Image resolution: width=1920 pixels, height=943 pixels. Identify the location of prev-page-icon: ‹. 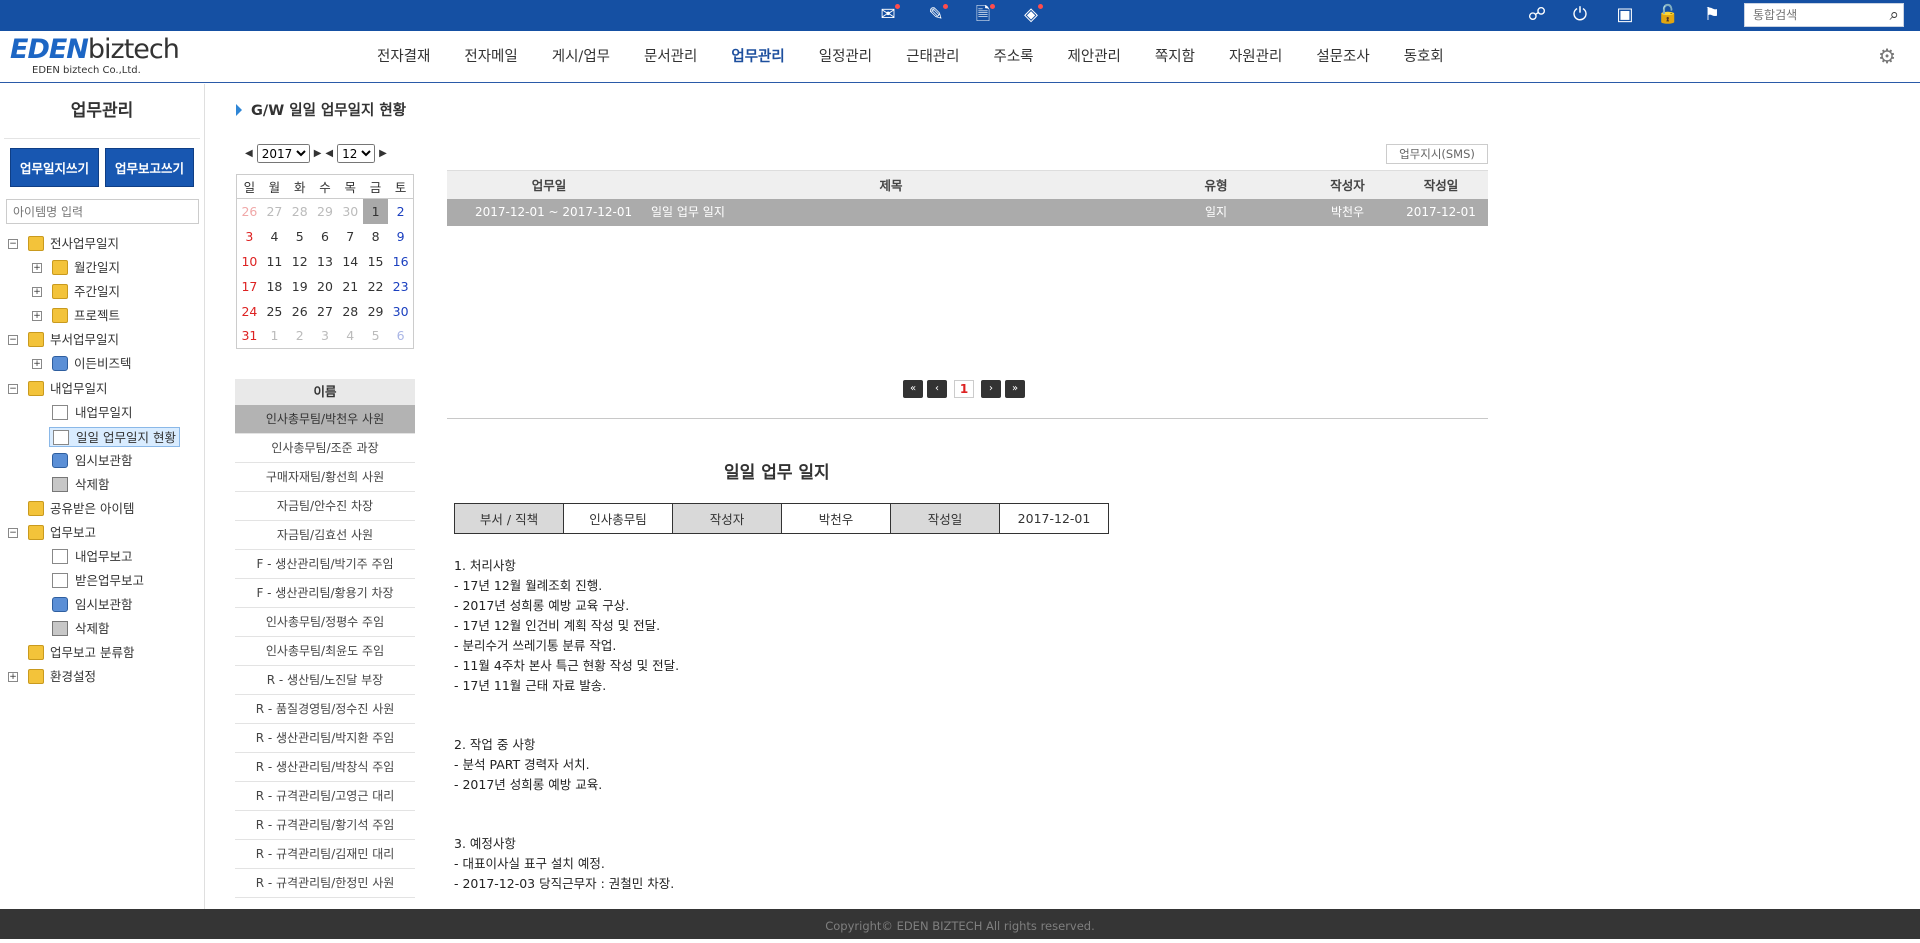
(937, 389).